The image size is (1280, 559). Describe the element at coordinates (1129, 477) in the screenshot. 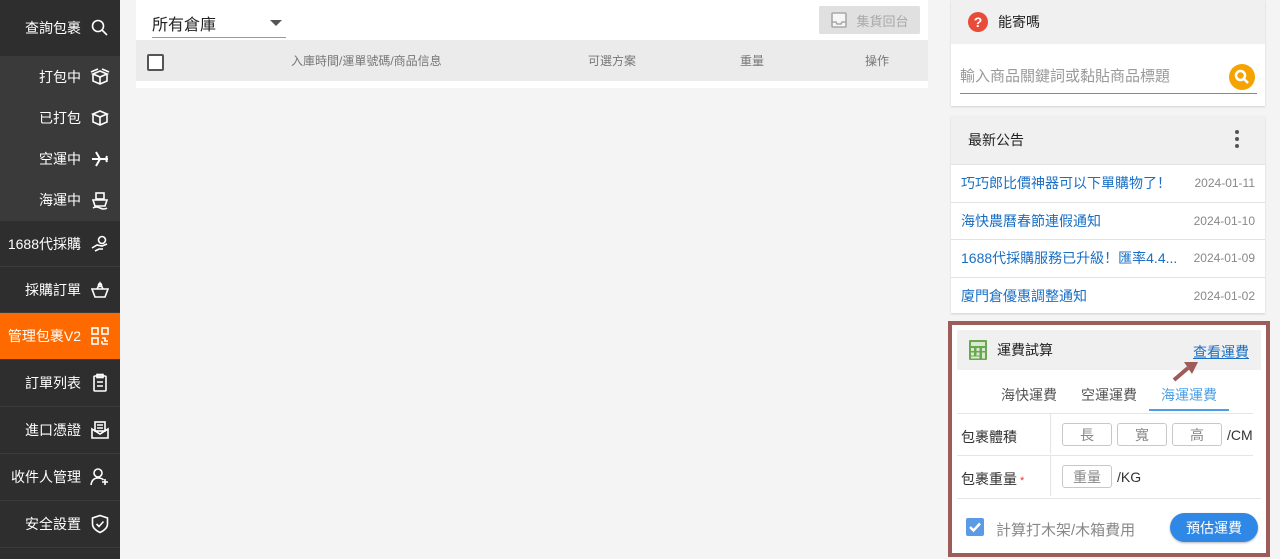

I see `weight-unit: /KG` at that location.